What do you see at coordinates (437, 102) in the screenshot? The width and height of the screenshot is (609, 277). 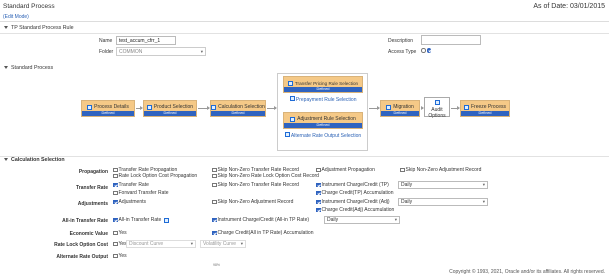 I see `audit-icon` at bounding box center [437, 102].